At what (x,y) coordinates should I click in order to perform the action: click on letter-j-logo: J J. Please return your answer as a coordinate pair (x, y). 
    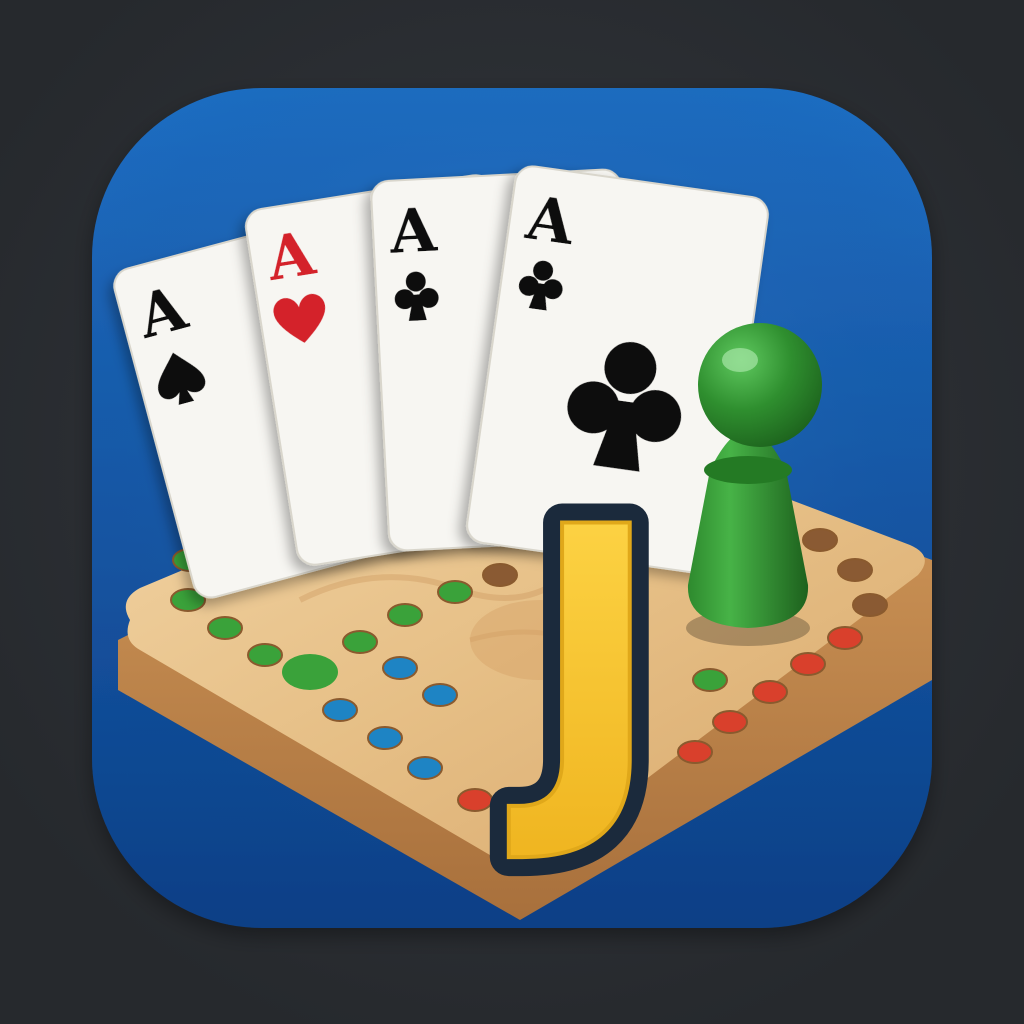
    Looking at the image, I should click on (585, 660).